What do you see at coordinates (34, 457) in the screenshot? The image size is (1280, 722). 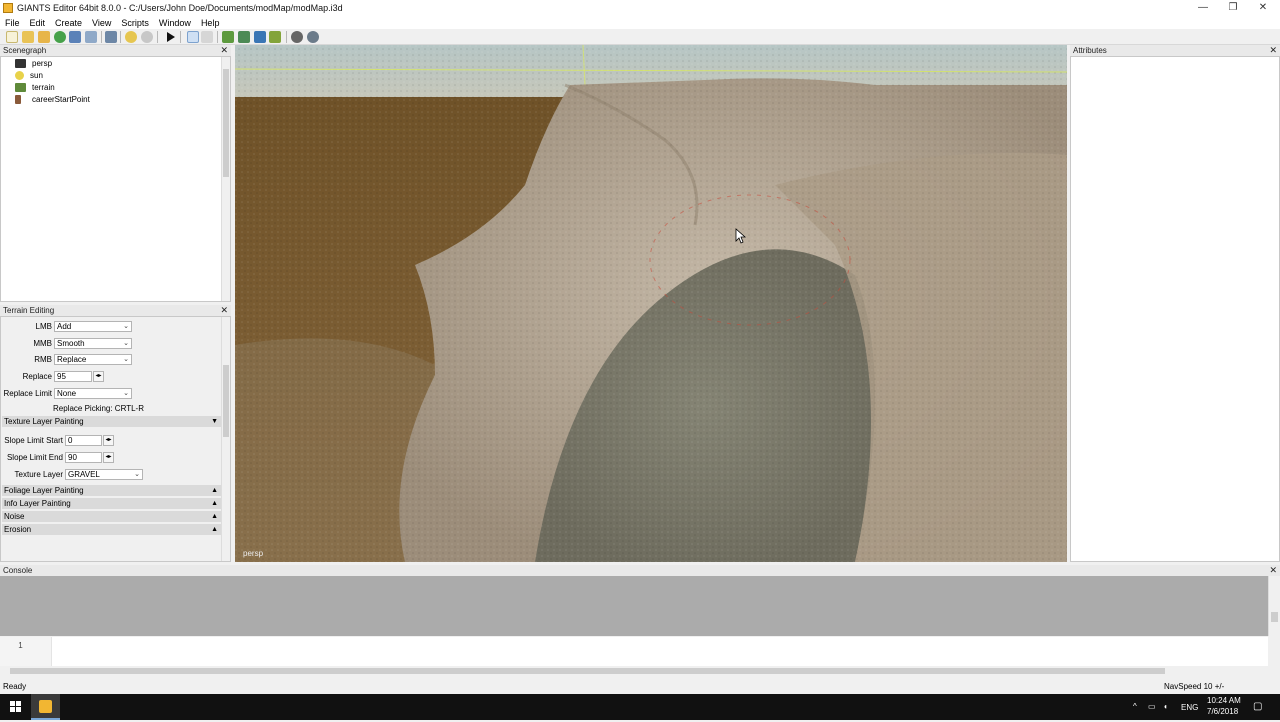 I see `slope-end-label: Slope Limit End` at bounding box center [34, 457].